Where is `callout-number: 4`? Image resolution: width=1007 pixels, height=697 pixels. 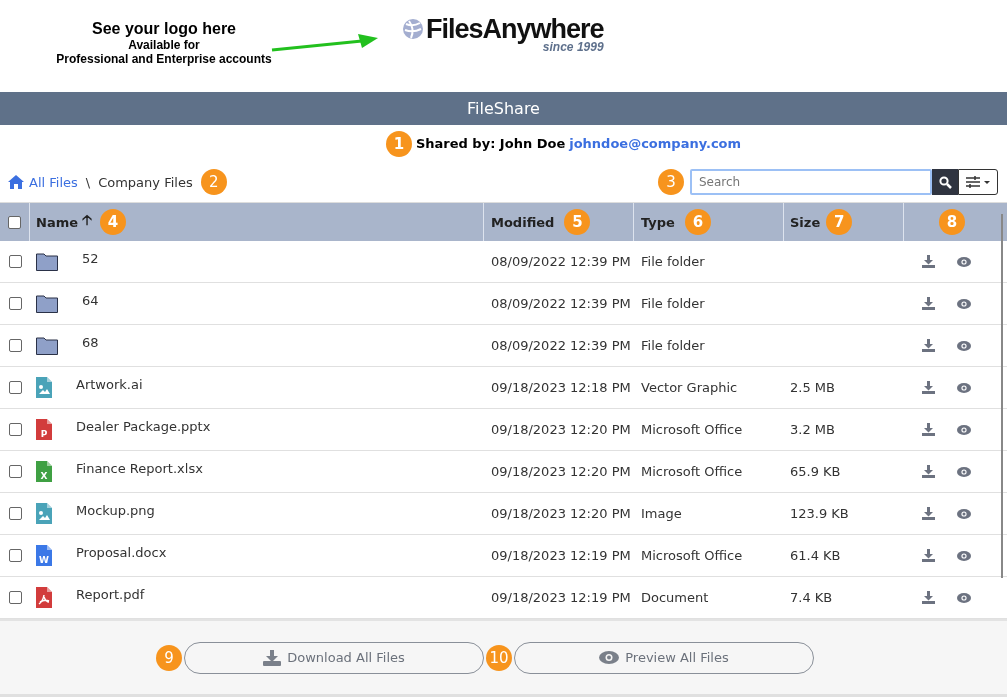 callout-number: 4 is located at coordinates (113, 222).